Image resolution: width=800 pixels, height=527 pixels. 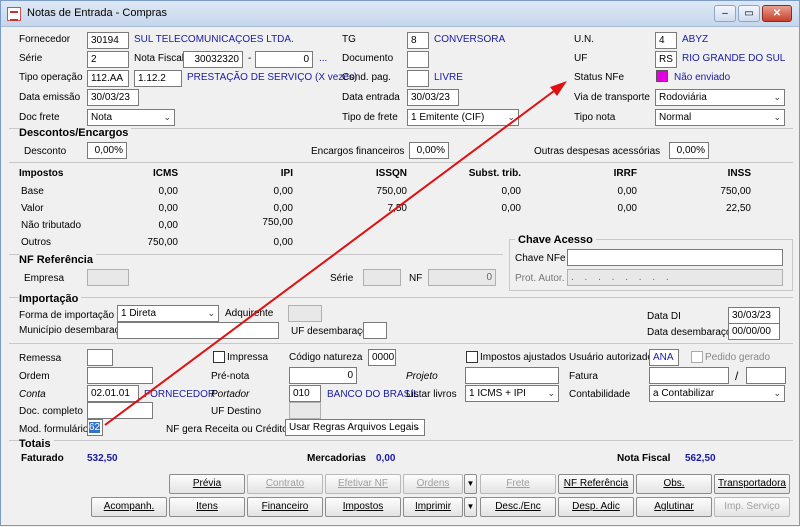 What do you see at coordinates (558, 88) in the screenshot?
I see `annotation-arrow-head` at bounding box center [558, 88].